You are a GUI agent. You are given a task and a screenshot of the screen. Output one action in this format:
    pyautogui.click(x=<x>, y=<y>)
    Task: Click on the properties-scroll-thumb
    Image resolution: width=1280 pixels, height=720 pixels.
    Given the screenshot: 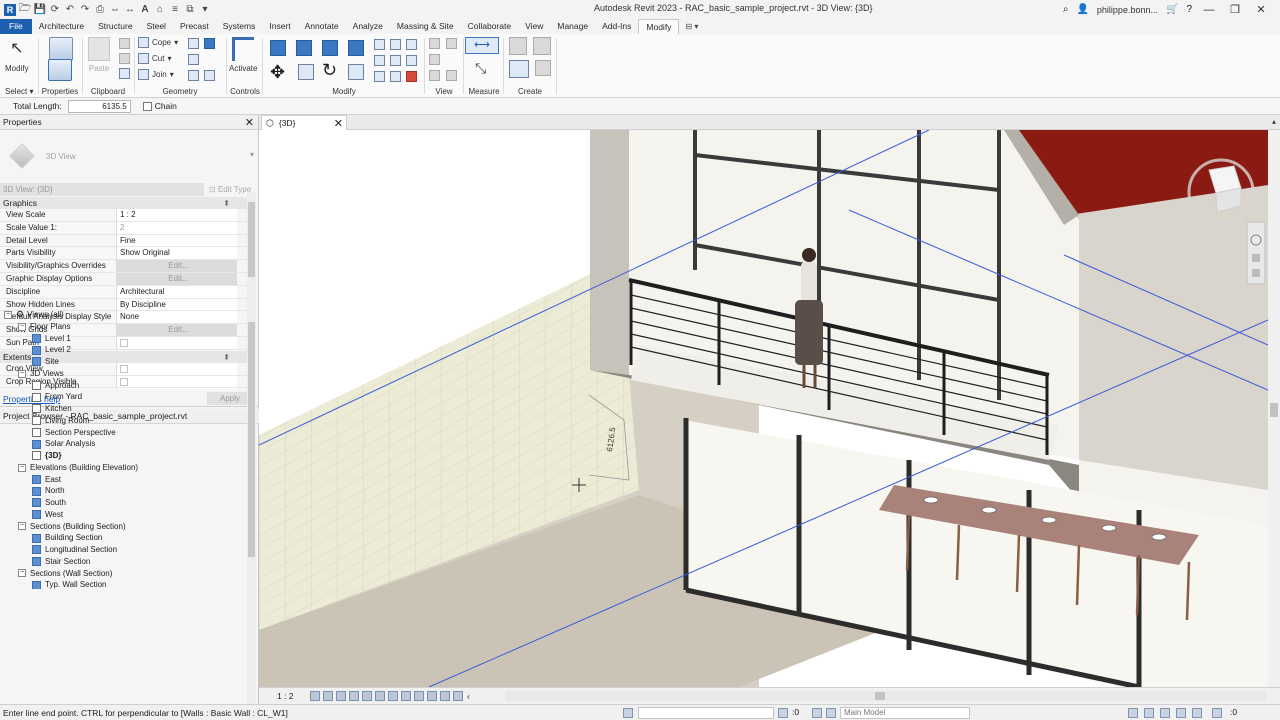 What is the action you would take?
    pyautogui.click(x=251, y=239)
    